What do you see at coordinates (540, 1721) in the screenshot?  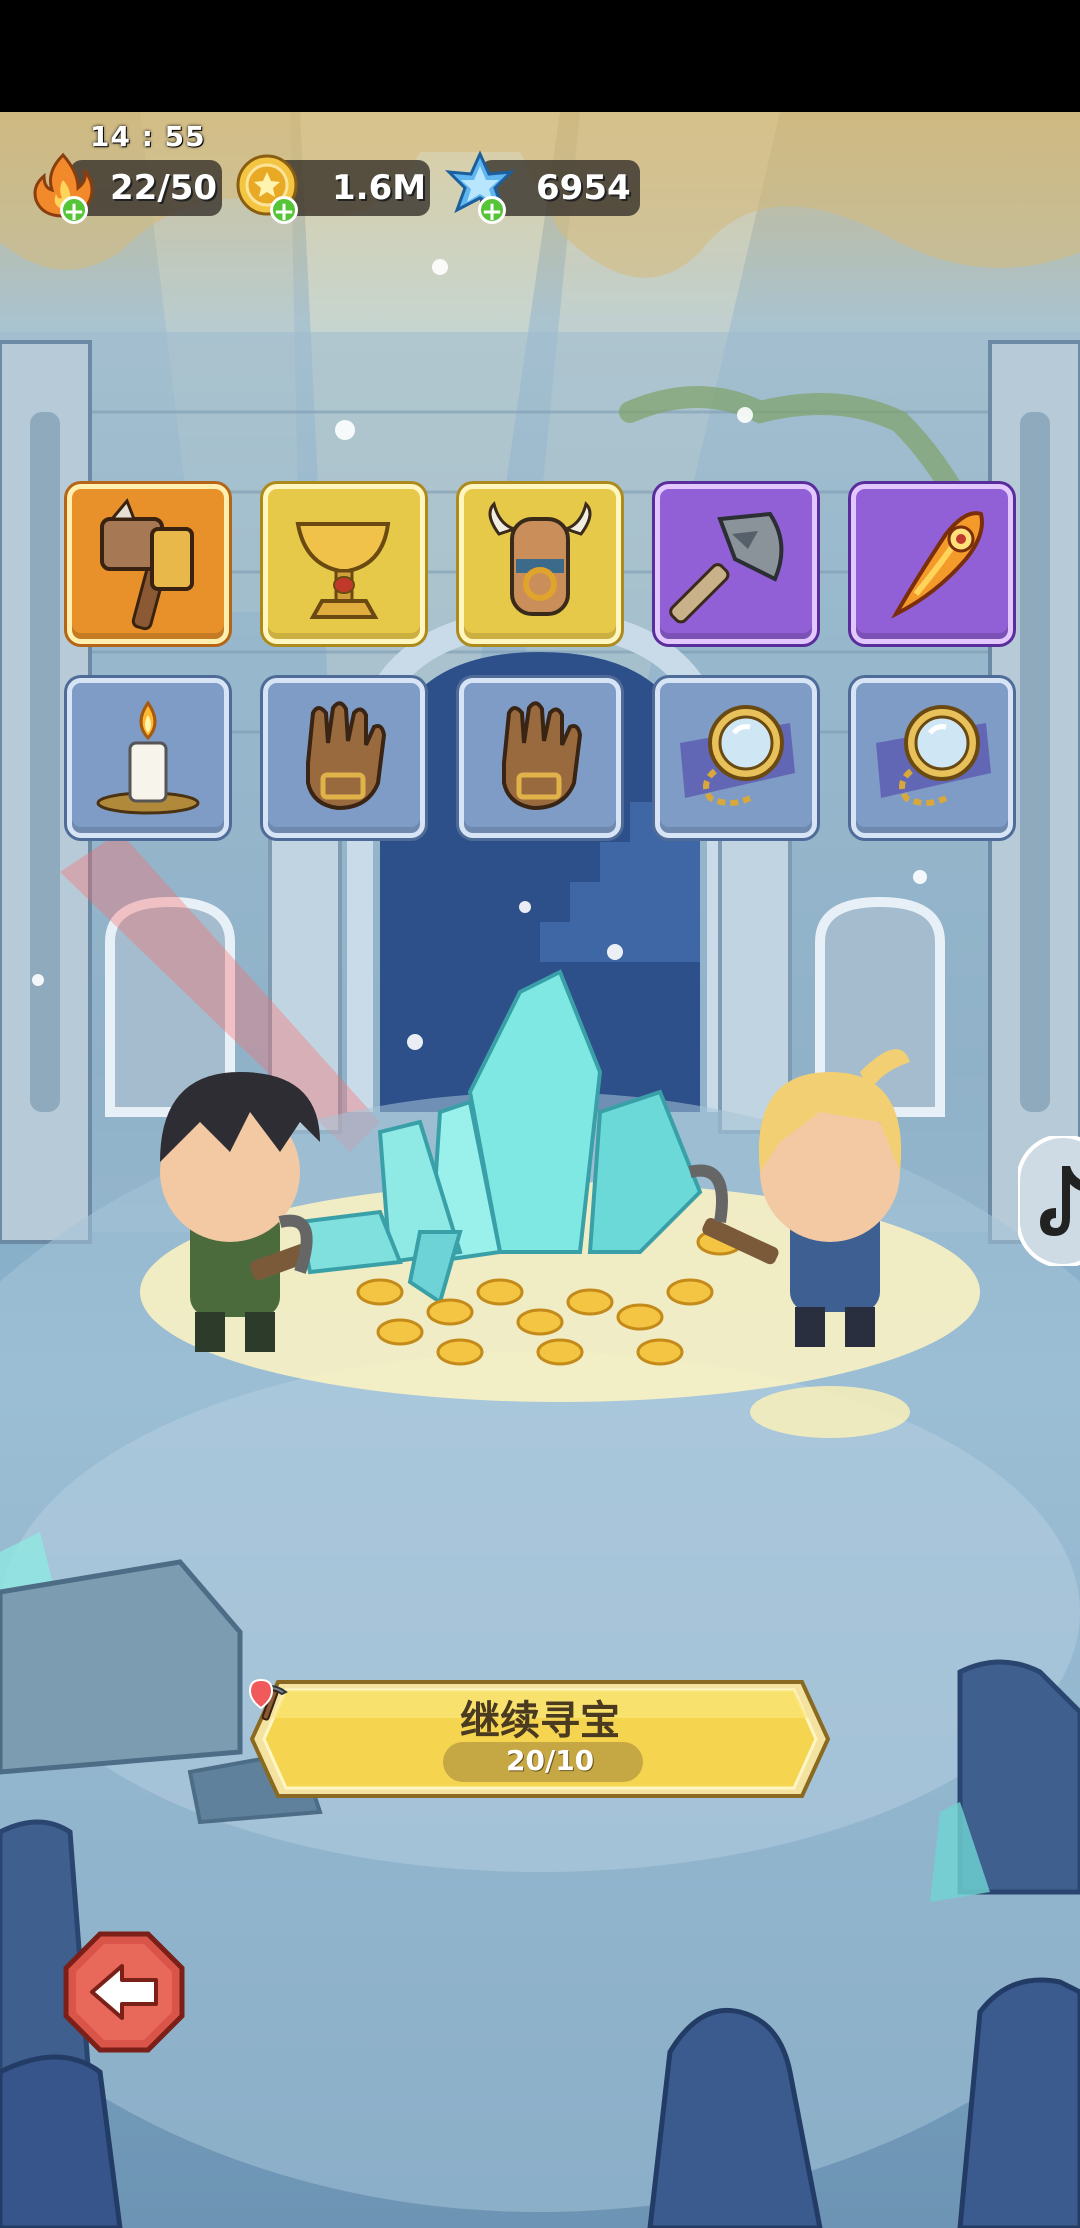 I see `continue-button-label: 继续寻宝` at bounding box center [540, 1721].